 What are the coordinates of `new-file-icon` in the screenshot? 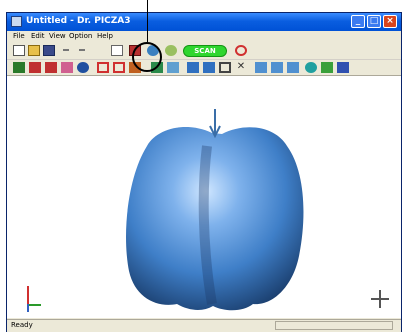 It's located at (19, 50).